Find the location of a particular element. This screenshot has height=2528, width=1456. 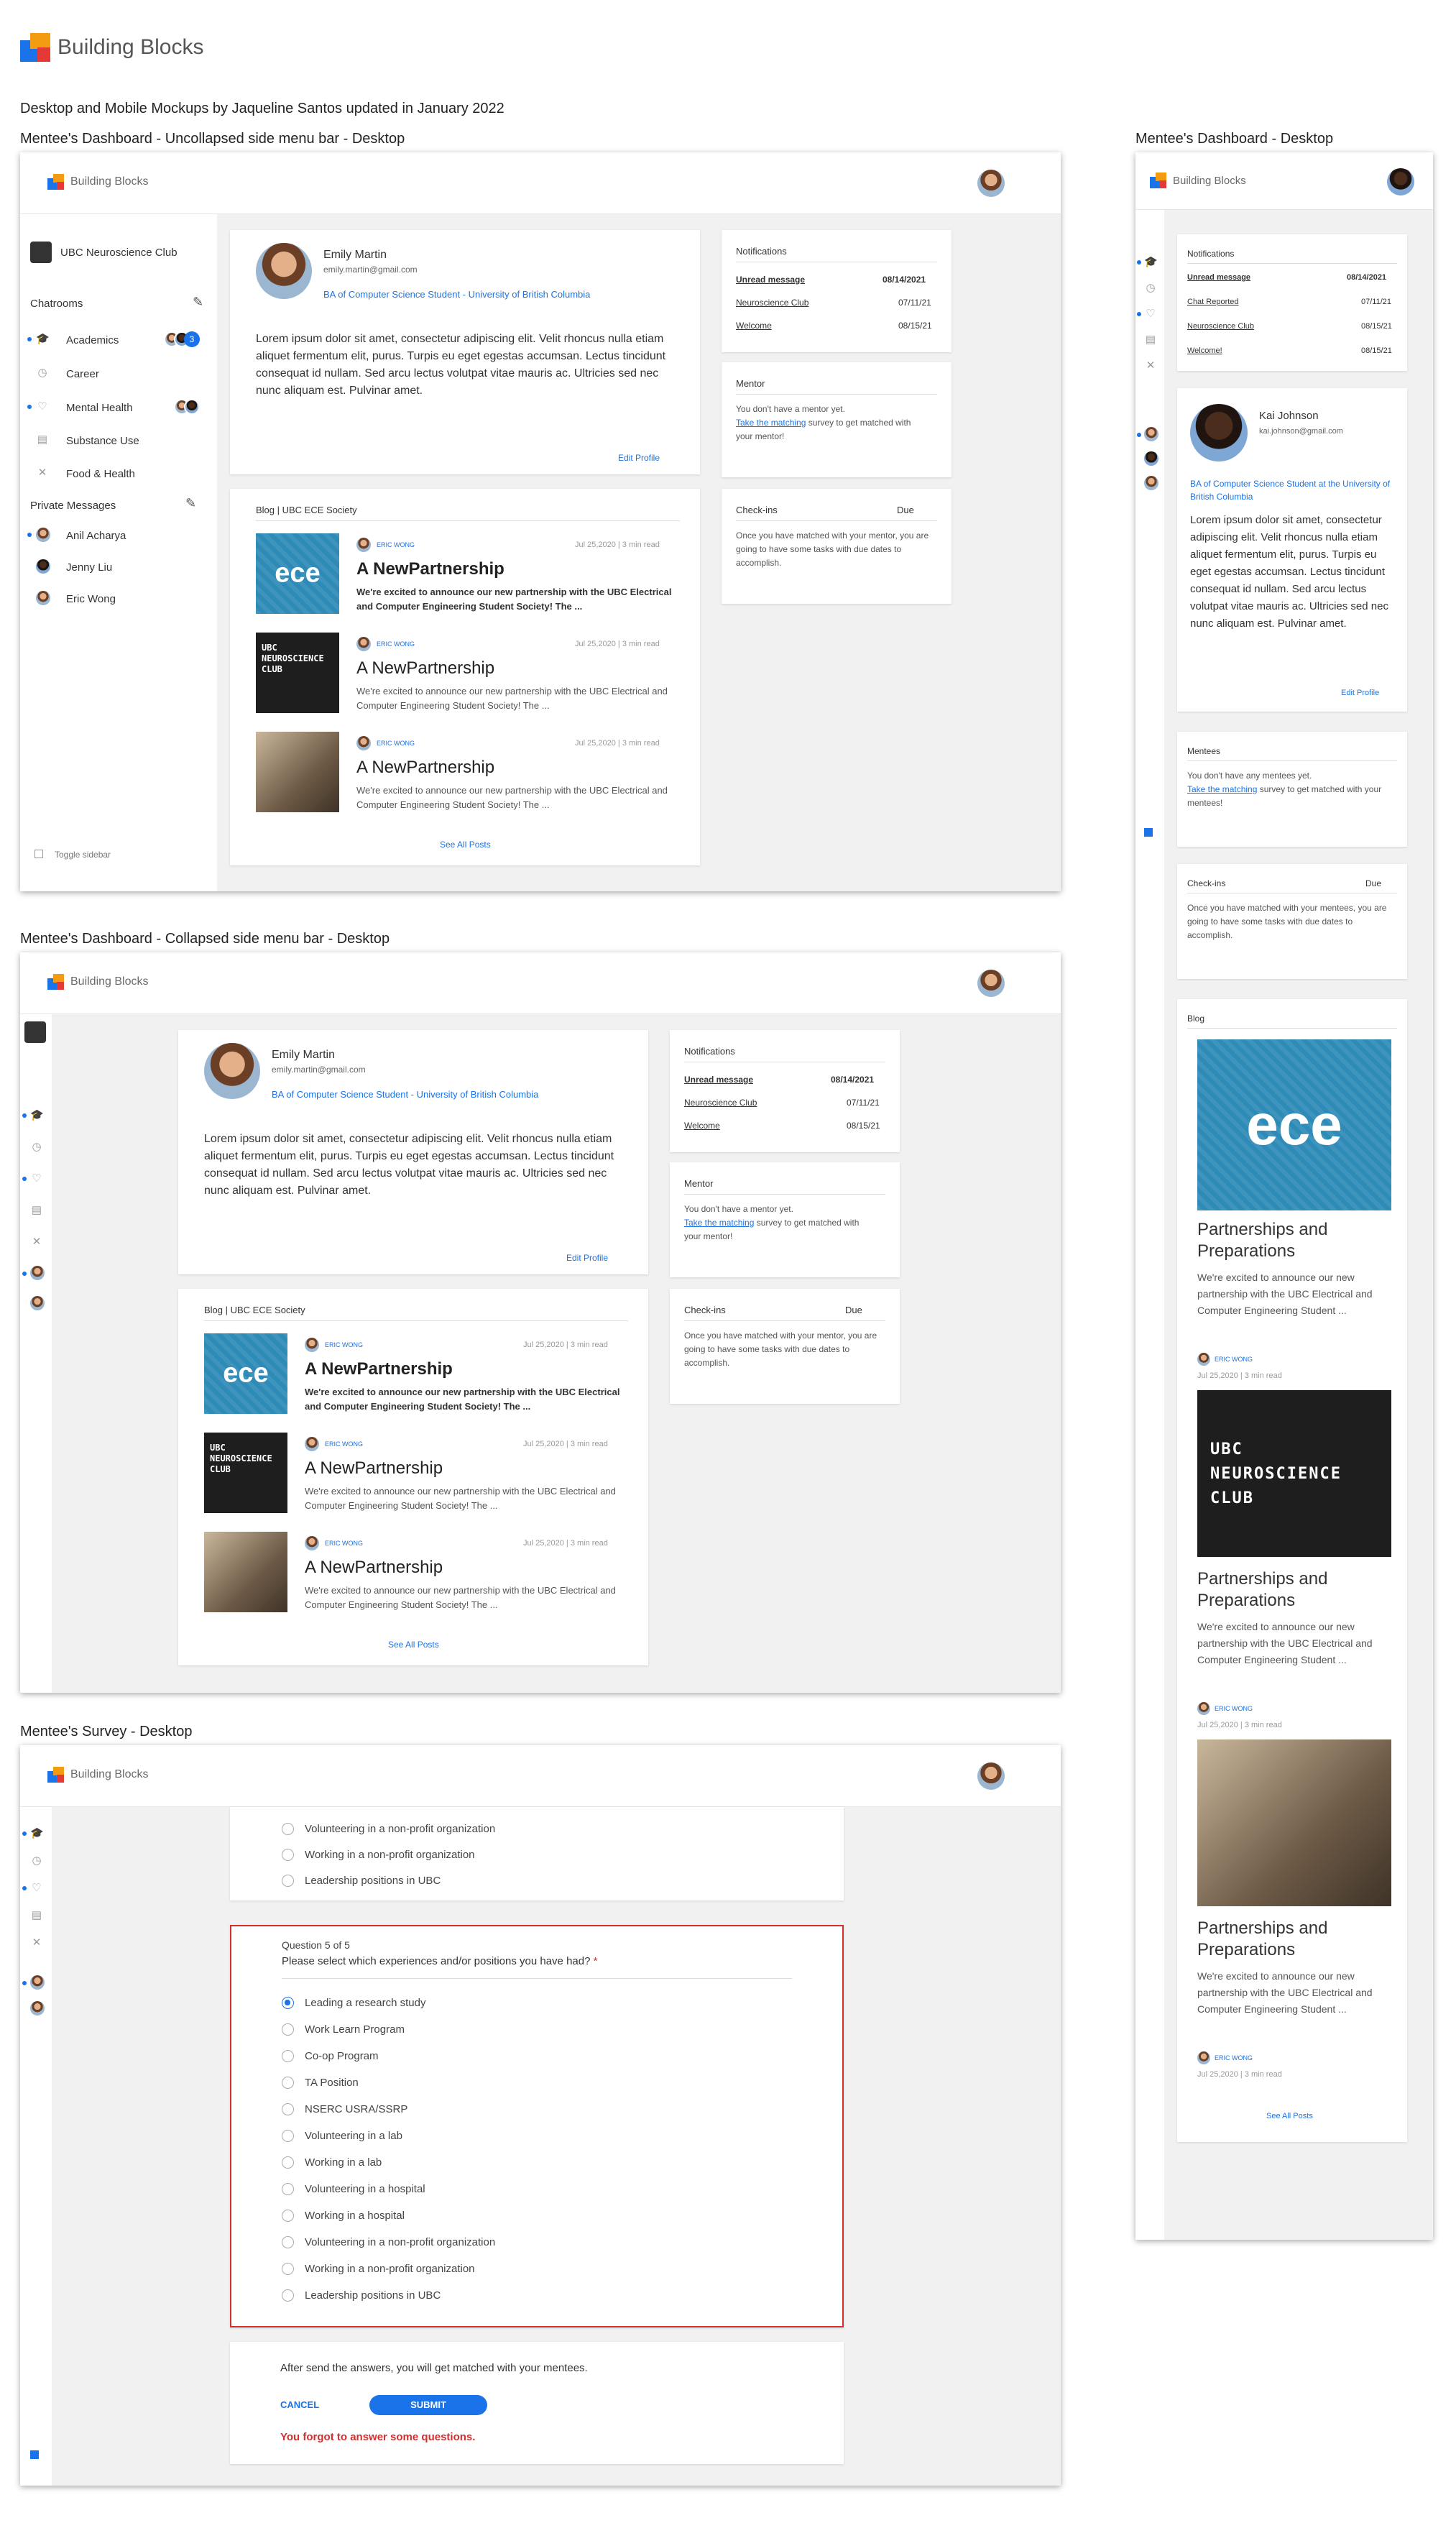

option-label: Volunteering in a lab is located at coordinates (353, 2136).